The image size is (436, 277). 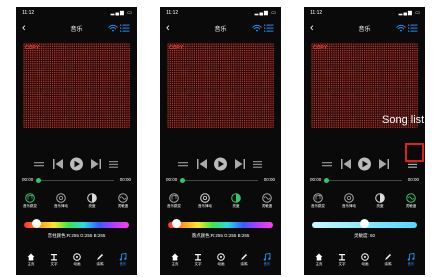 What do you see at coordinates (388, 257) in the screenshot?
I see `doodle-icon` at bounding box center [388, 257].